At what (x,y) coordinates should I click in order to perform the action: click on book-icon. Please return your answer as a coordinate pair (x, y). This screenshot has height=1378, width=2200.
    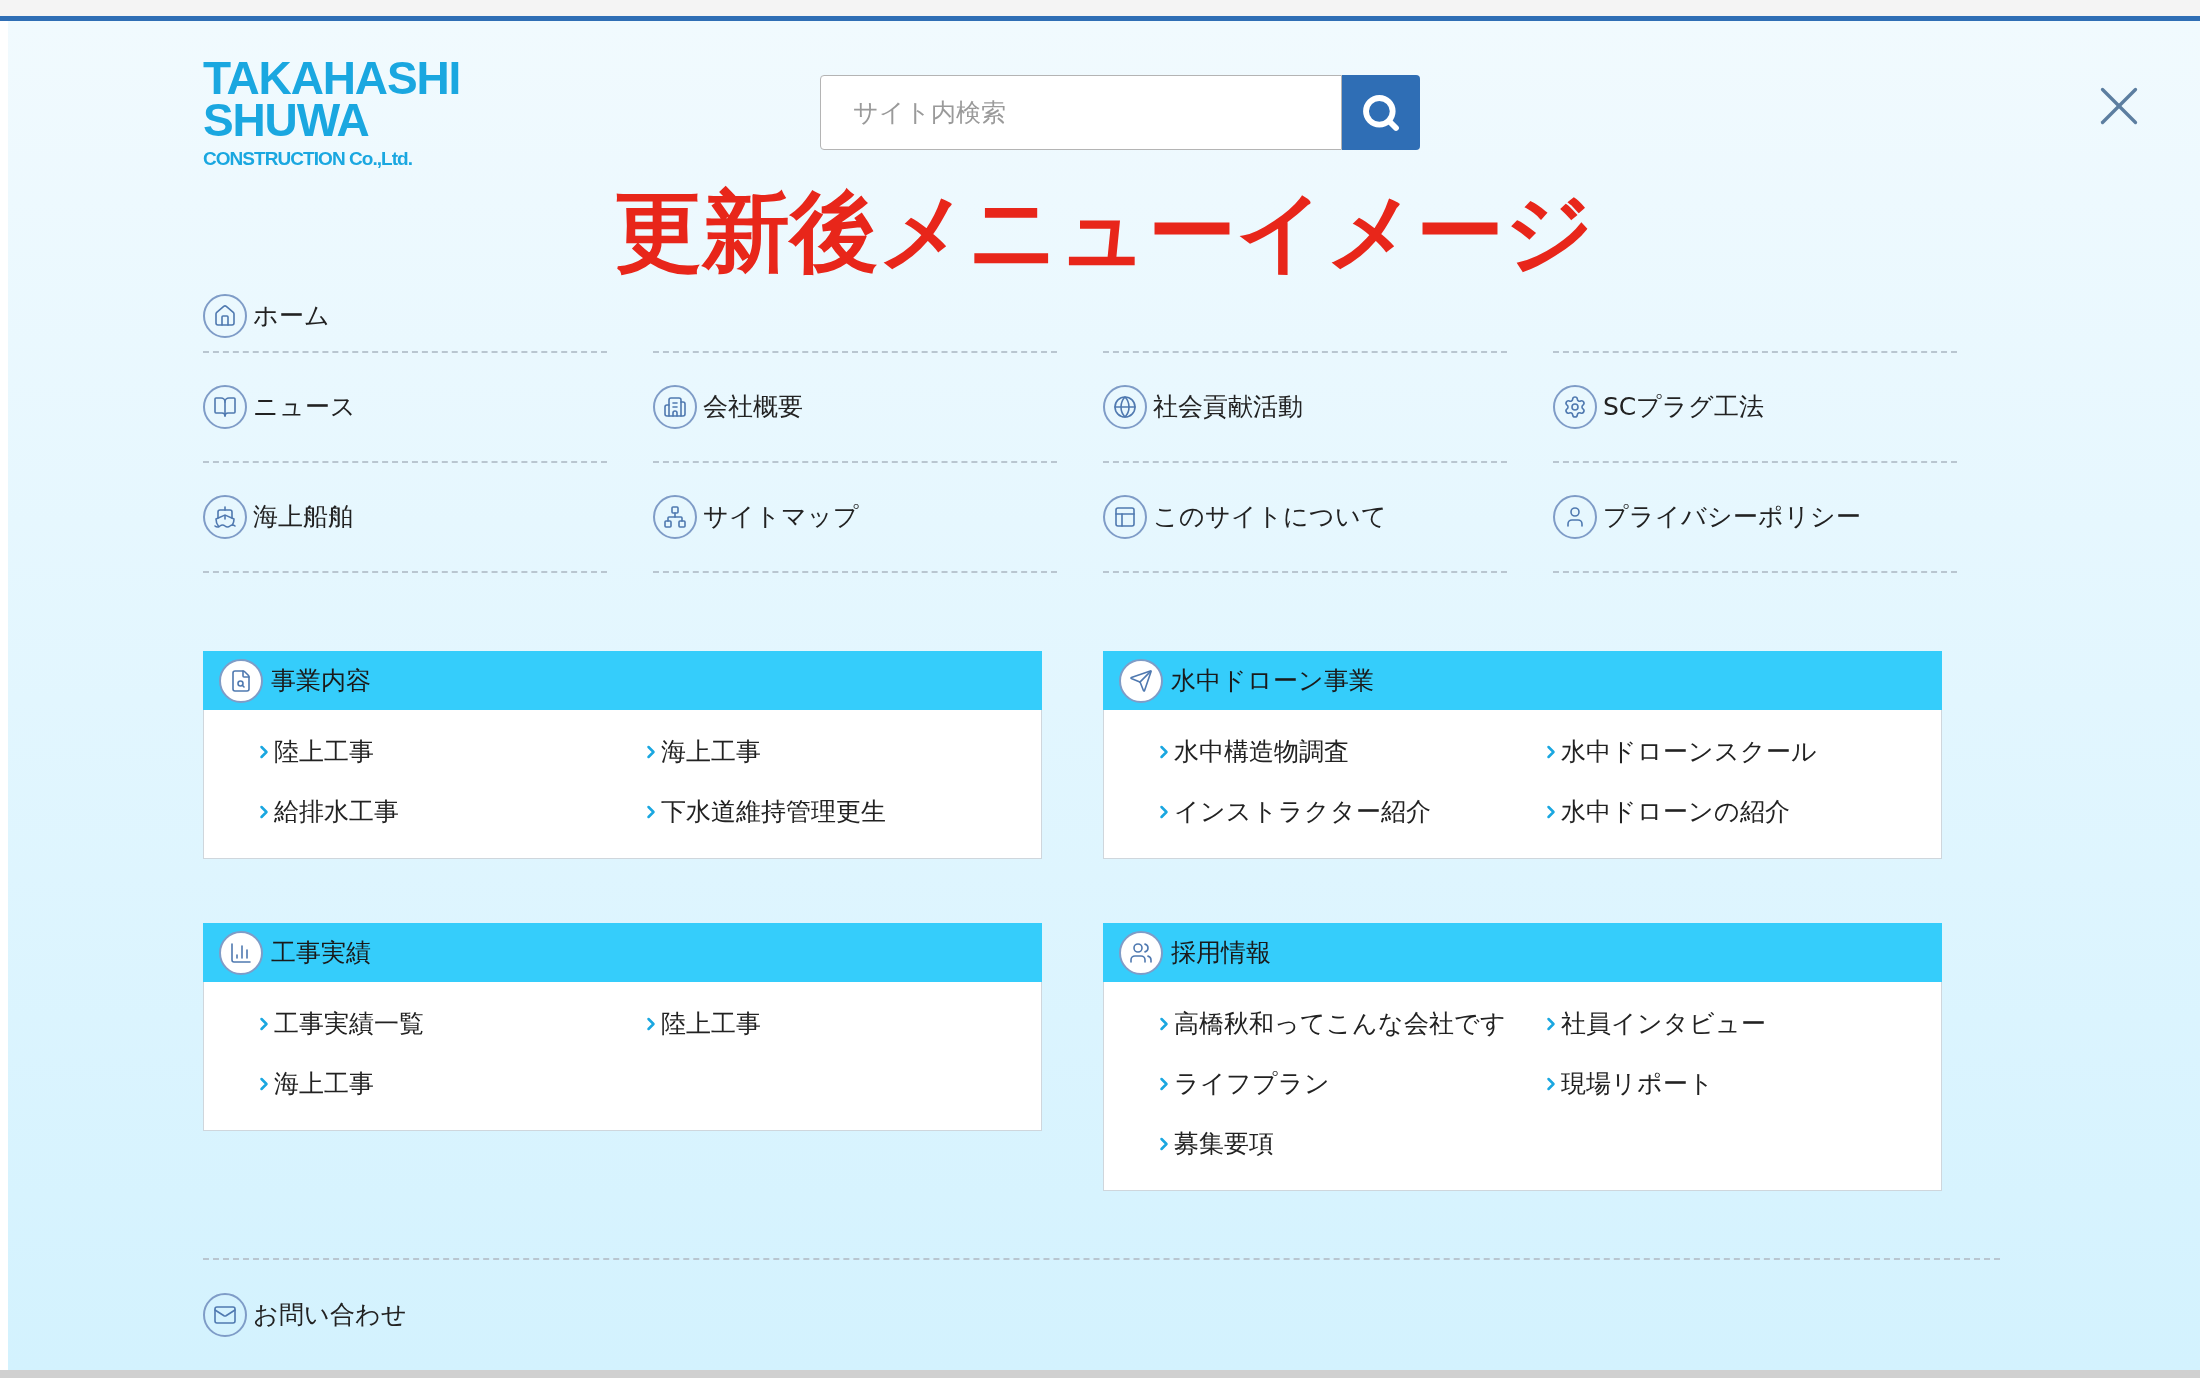
    Looking at the image, I should click on (225, 407).